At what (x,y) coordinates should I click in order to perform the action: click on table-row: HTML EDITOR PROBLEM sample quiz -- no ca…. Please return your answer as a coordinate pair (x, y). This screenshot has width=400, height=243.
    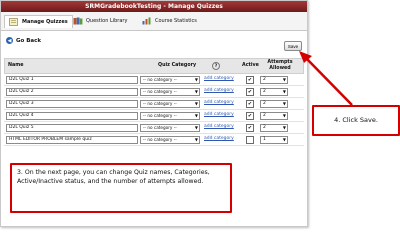
    Looking at the image, I should click on (154, 140).